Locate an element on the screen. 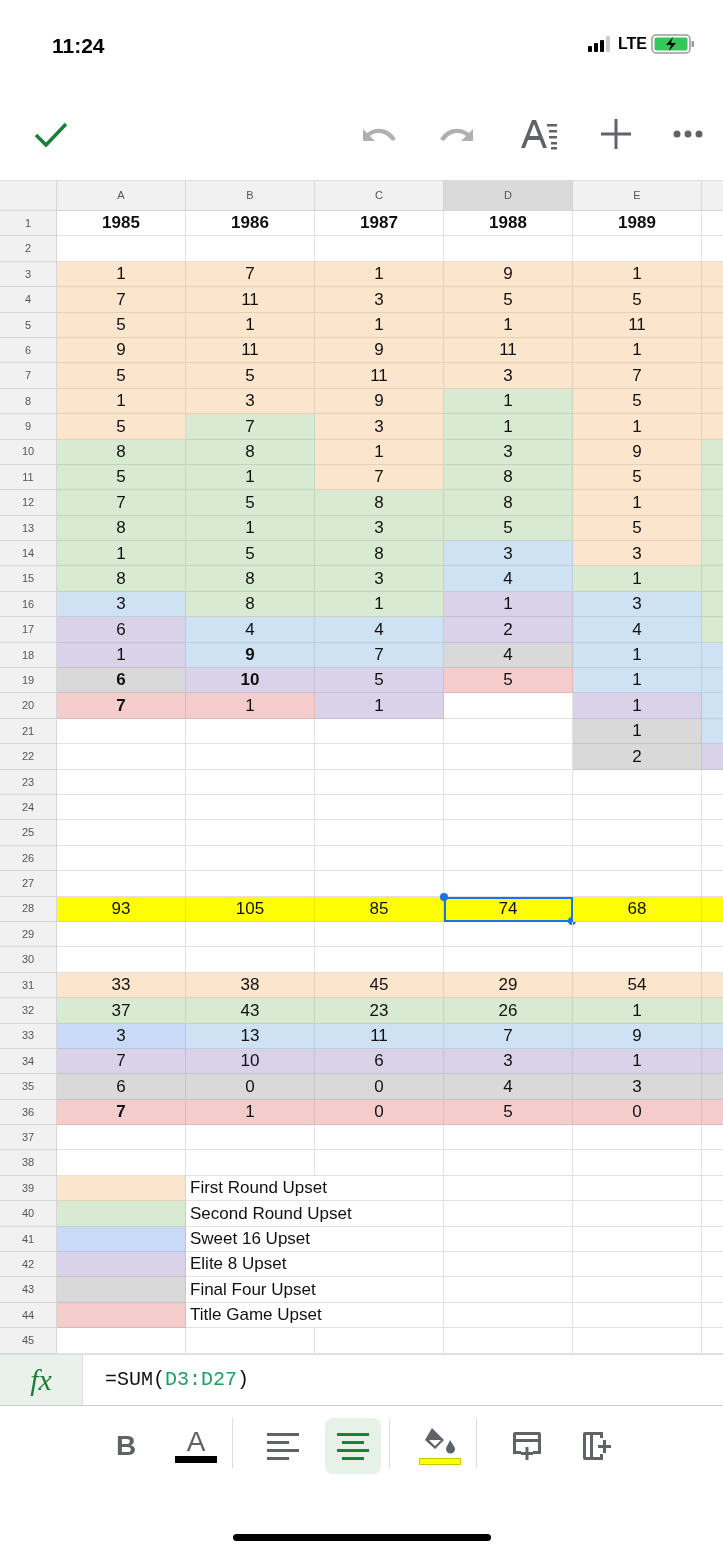 This screenshot has width=723, height=1564. table-cell: 85 is located at coordinates (379, 909).